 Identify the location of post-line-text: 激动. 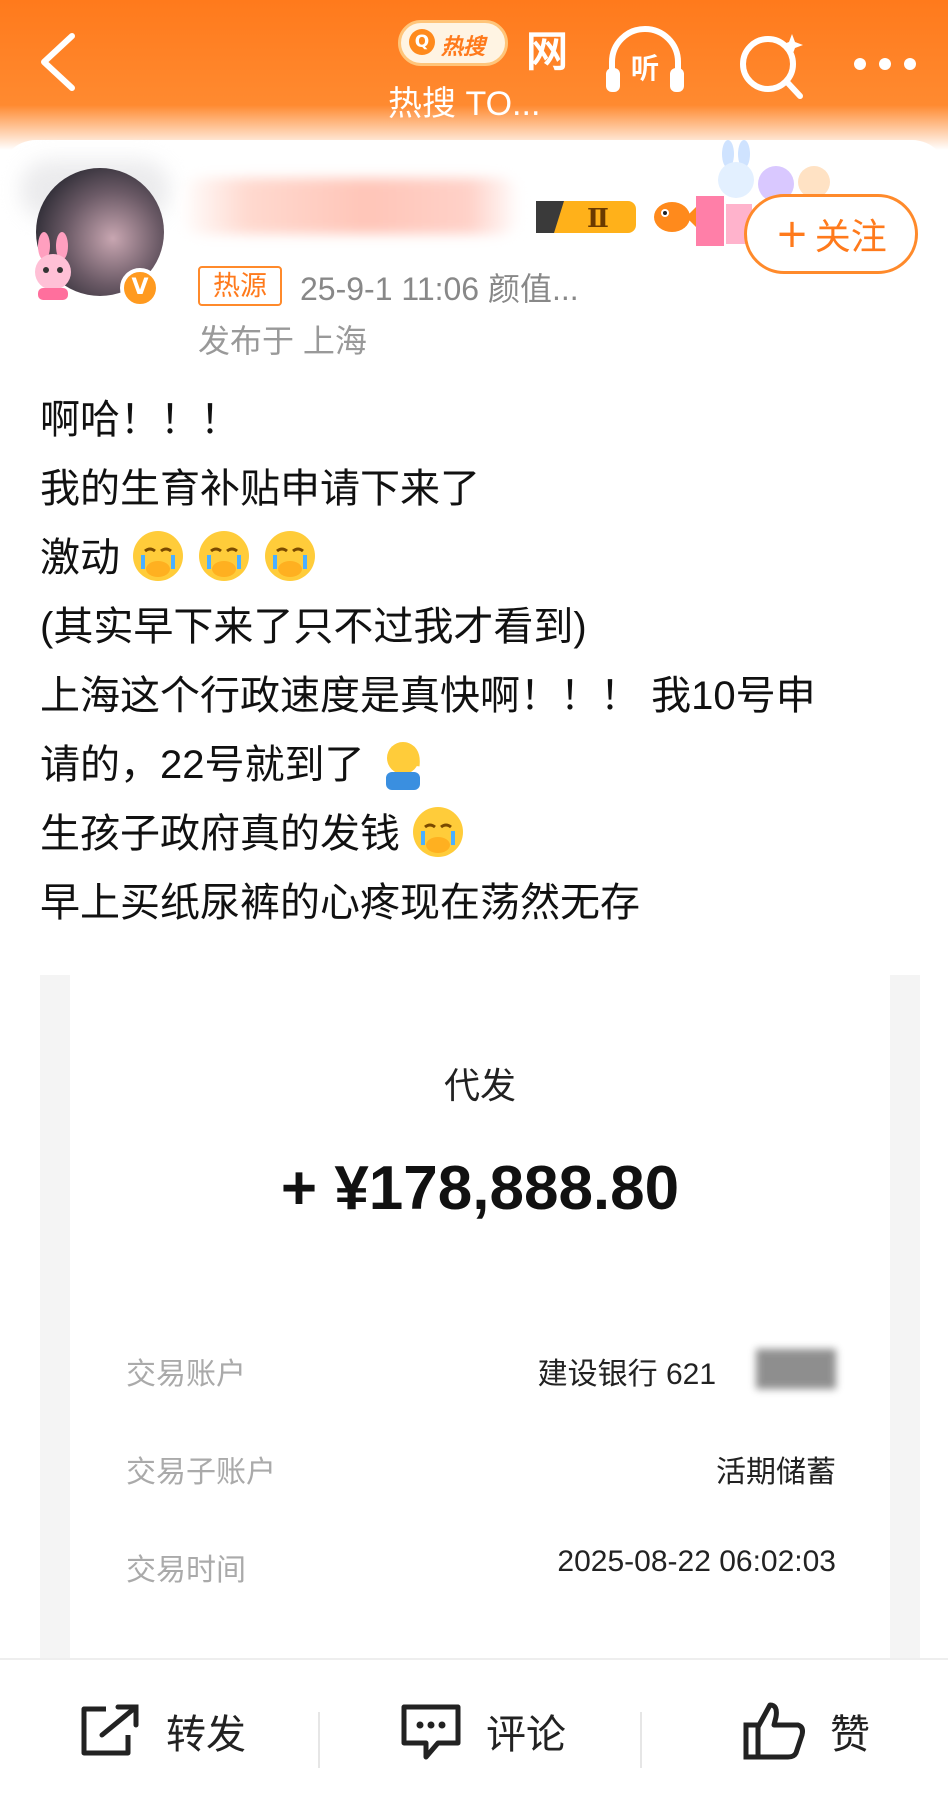
(80, 558).